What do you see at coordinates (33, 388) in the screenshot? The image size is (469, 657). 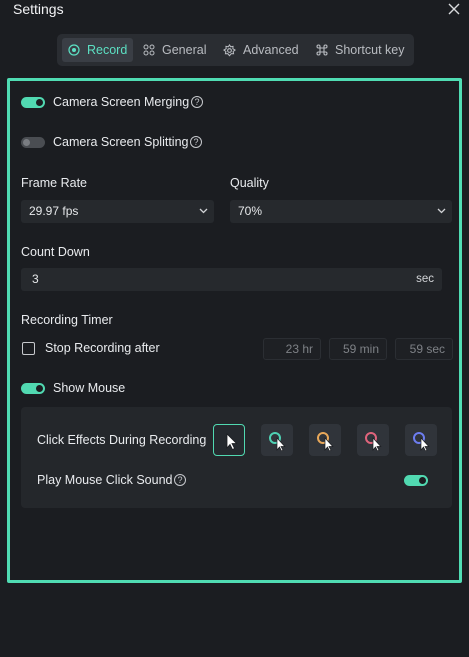 I see `show-mouse-toggle` at bounding box center [33, 388].